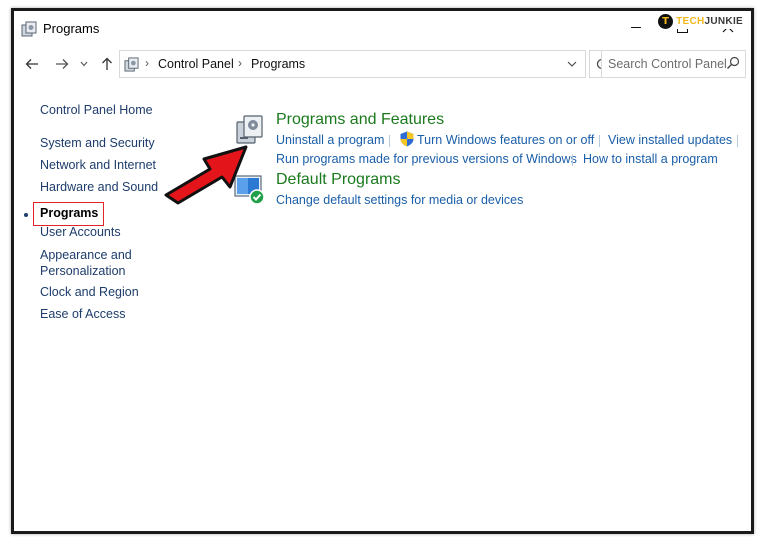  I want to click on how-to-install-program-link: How to install a program, so click(650, 159).